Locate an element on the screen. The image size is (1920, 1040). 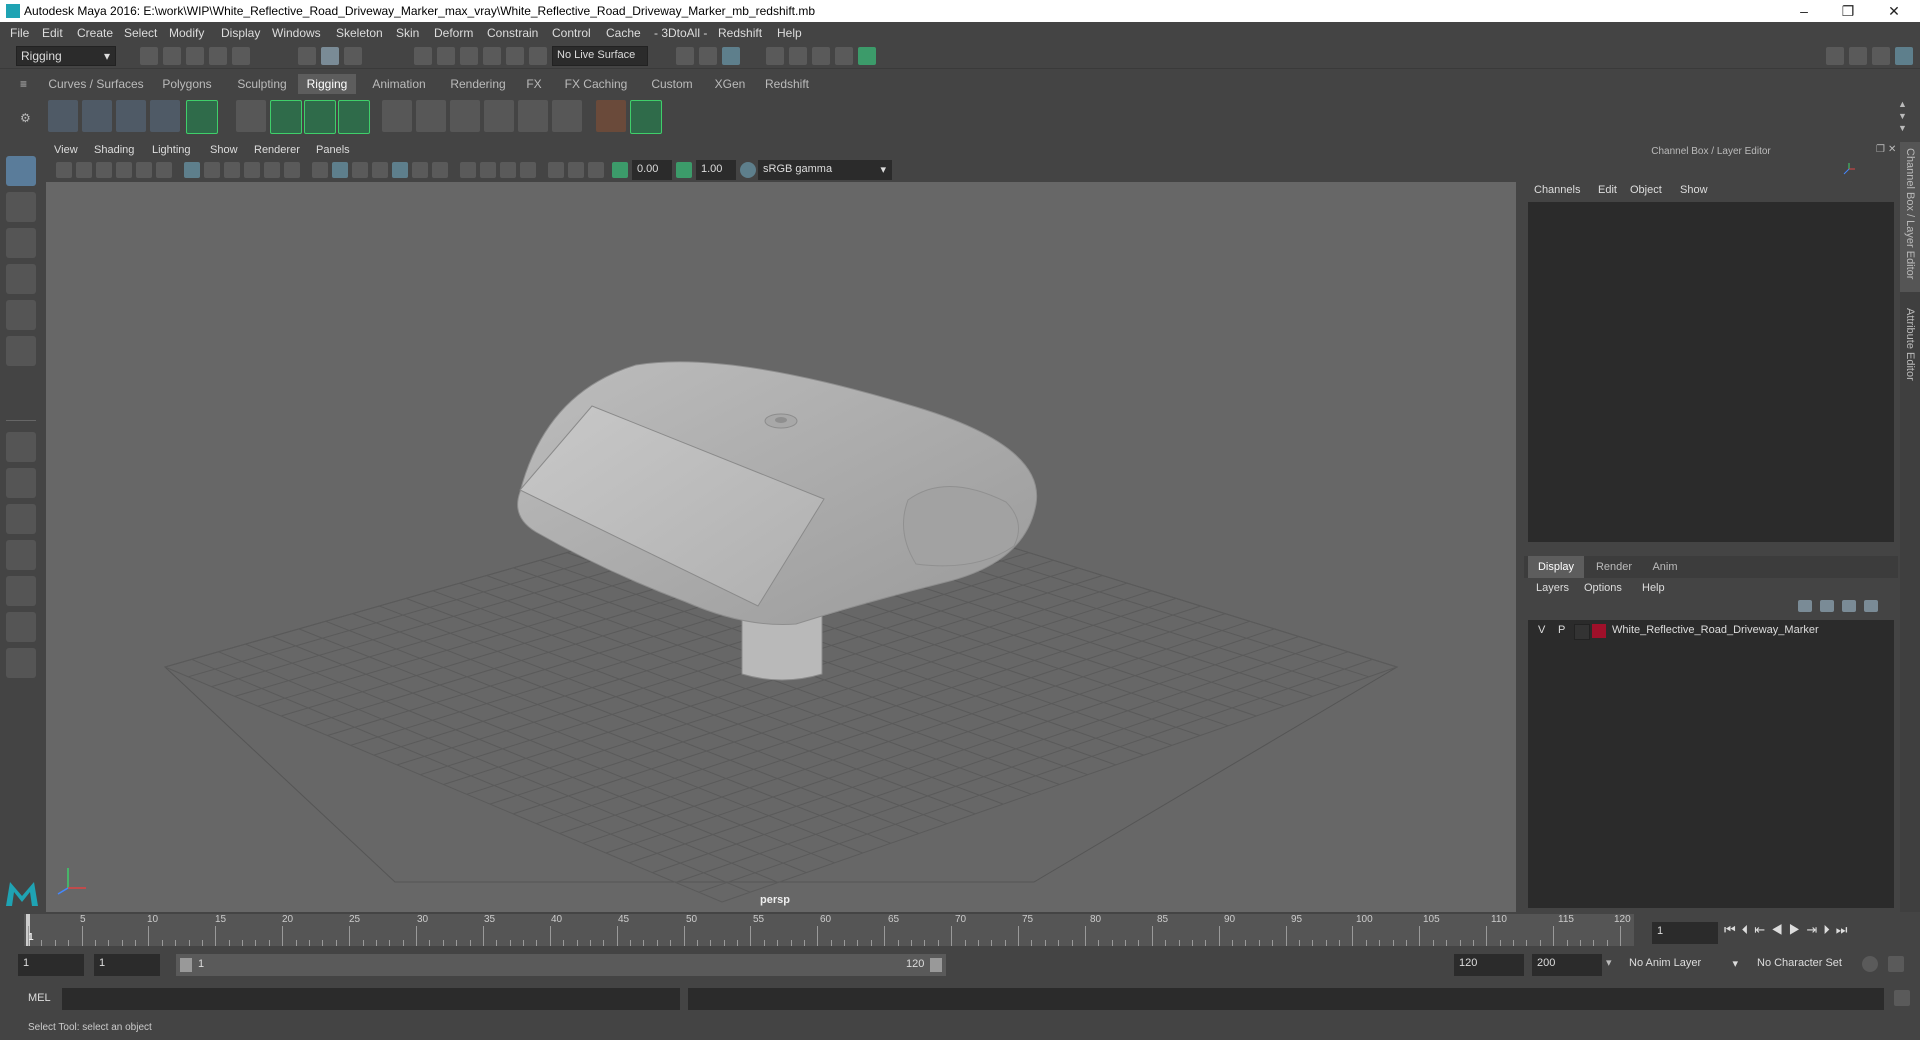
menu-deform: Deform is located at coordinates (453, 33).